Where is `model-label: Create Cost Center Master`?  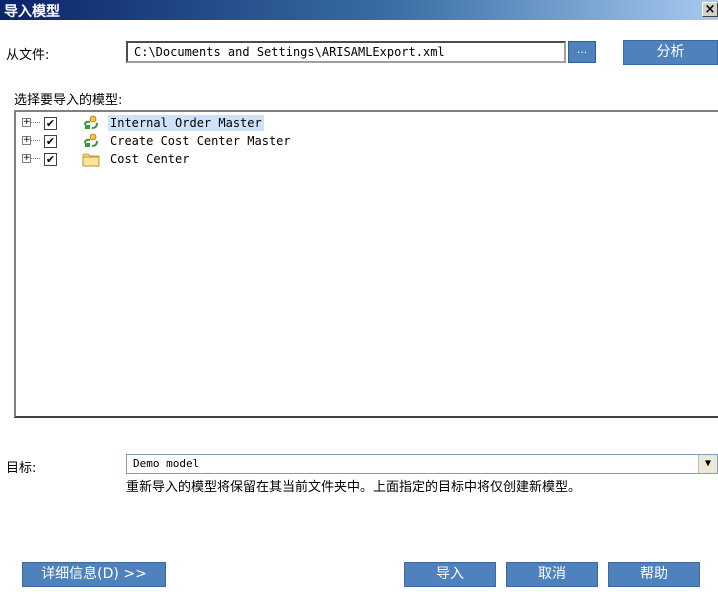 model-label: Create Cost Center Master is located at coordinates (200, 141).